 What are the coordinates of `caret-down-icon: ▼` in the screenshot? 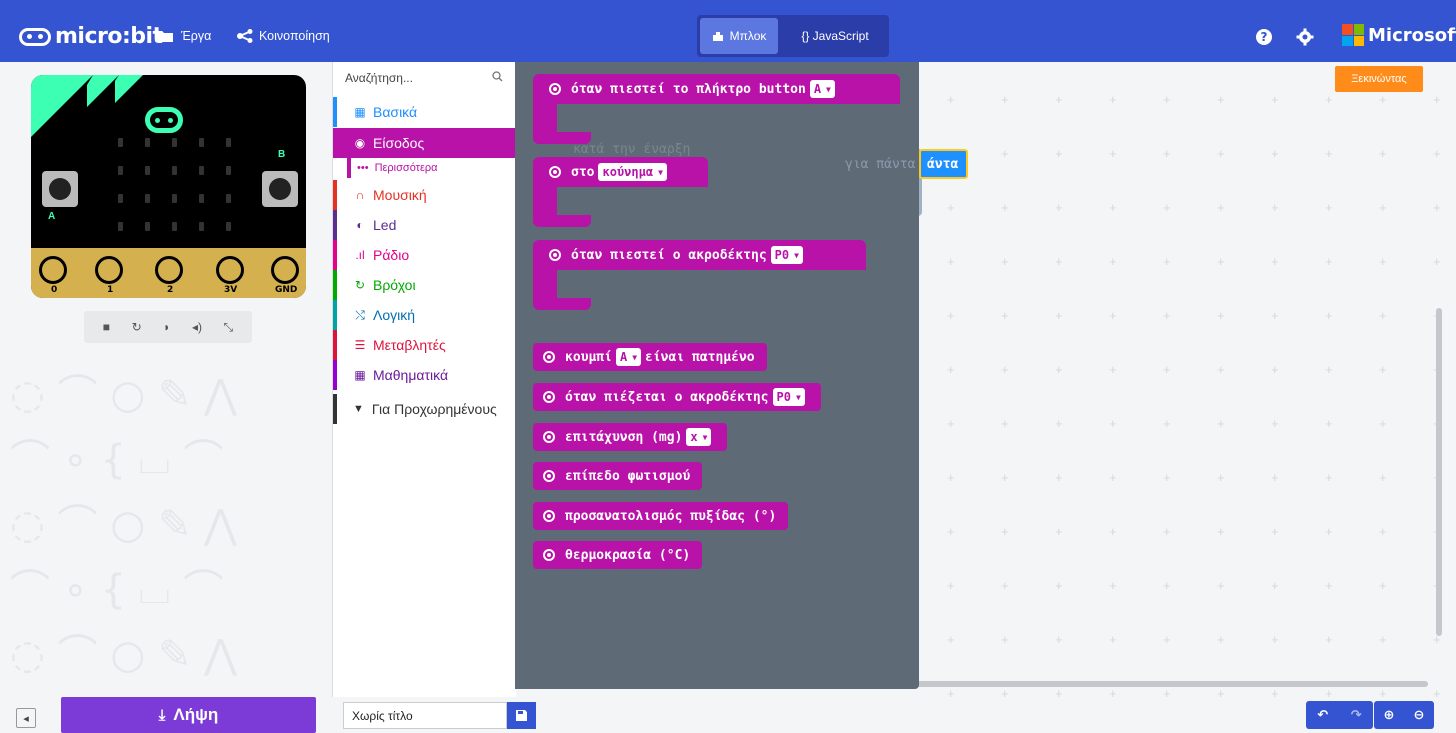 It's located at (705, 437).